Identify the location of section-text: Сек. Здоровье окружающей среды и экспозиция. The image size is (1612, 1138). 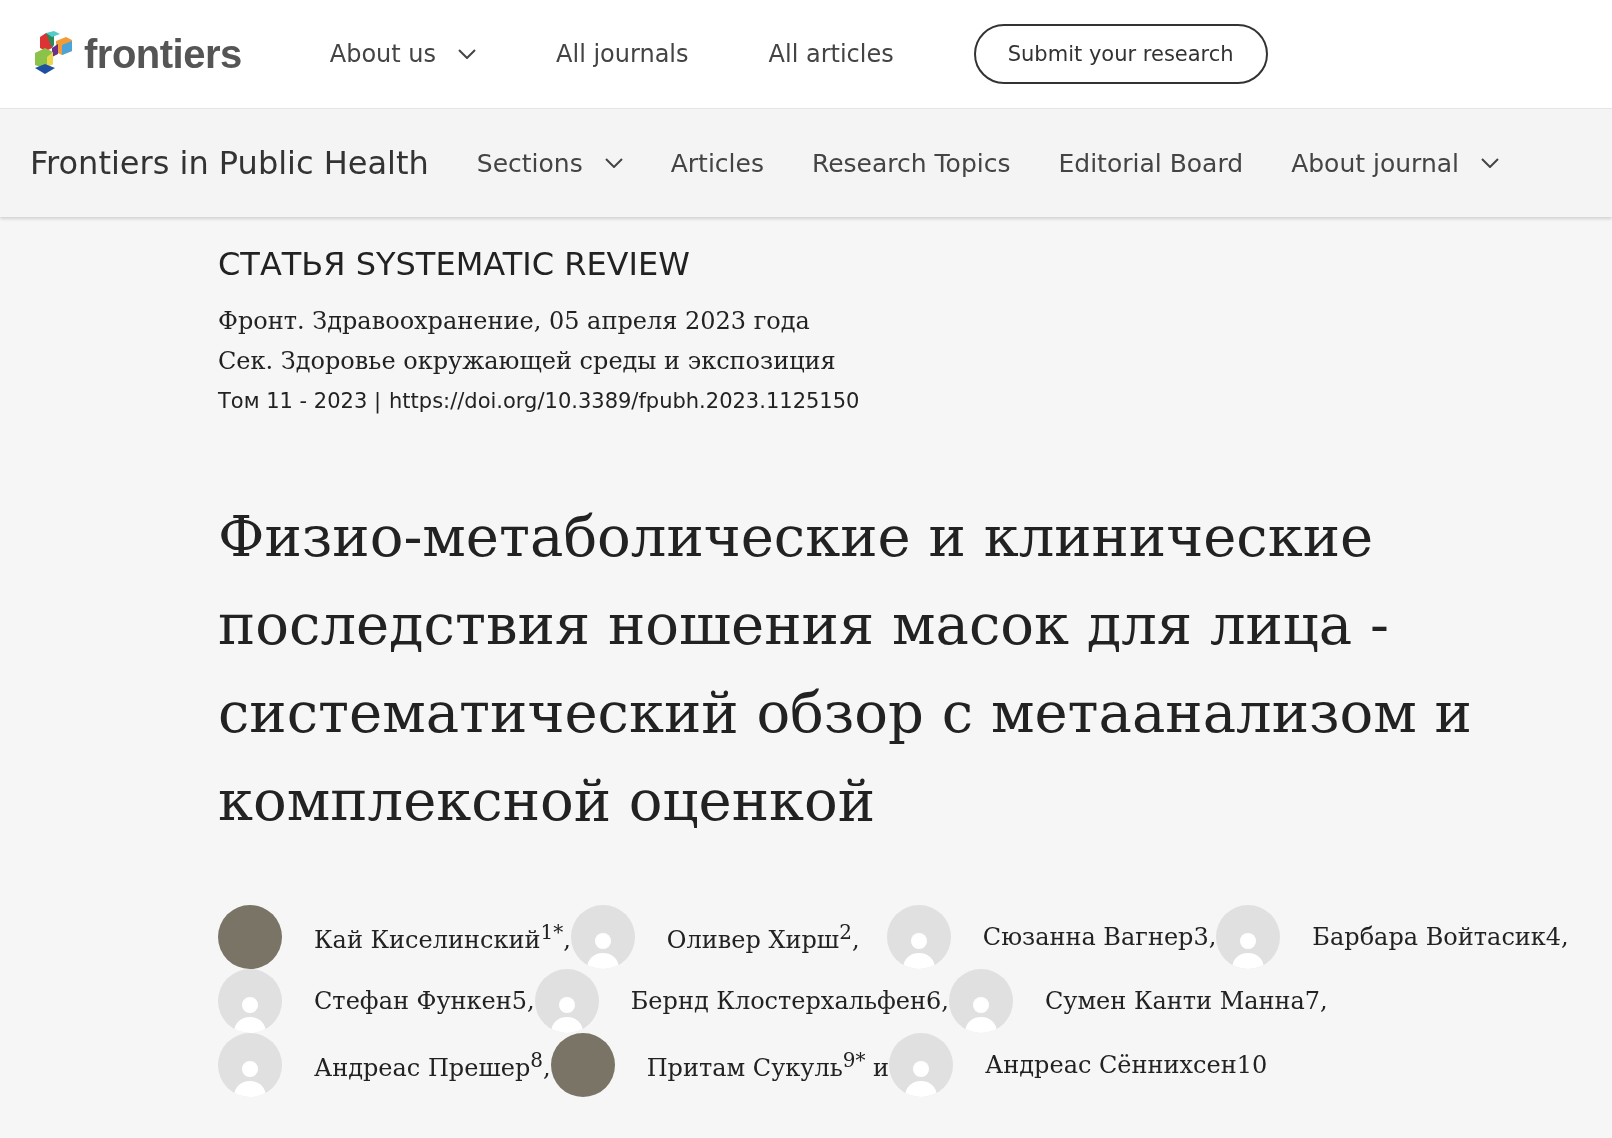
(527, 361).